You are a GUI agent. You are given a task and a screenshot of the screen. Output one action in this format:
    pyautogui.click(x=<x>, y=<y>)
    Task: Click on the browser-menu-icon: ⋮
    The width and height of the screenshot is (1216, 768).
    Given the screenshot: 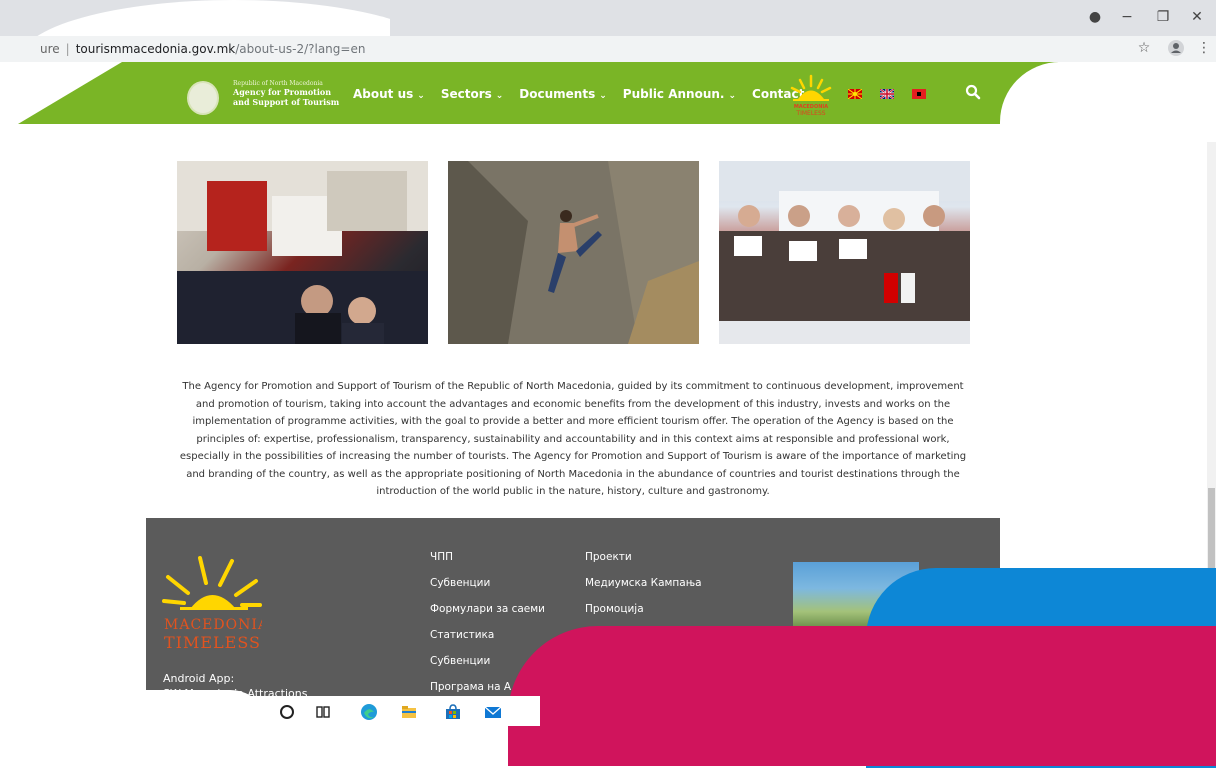 What is the action you would take?
    pyautogui.click(x=1204, y=48)
    